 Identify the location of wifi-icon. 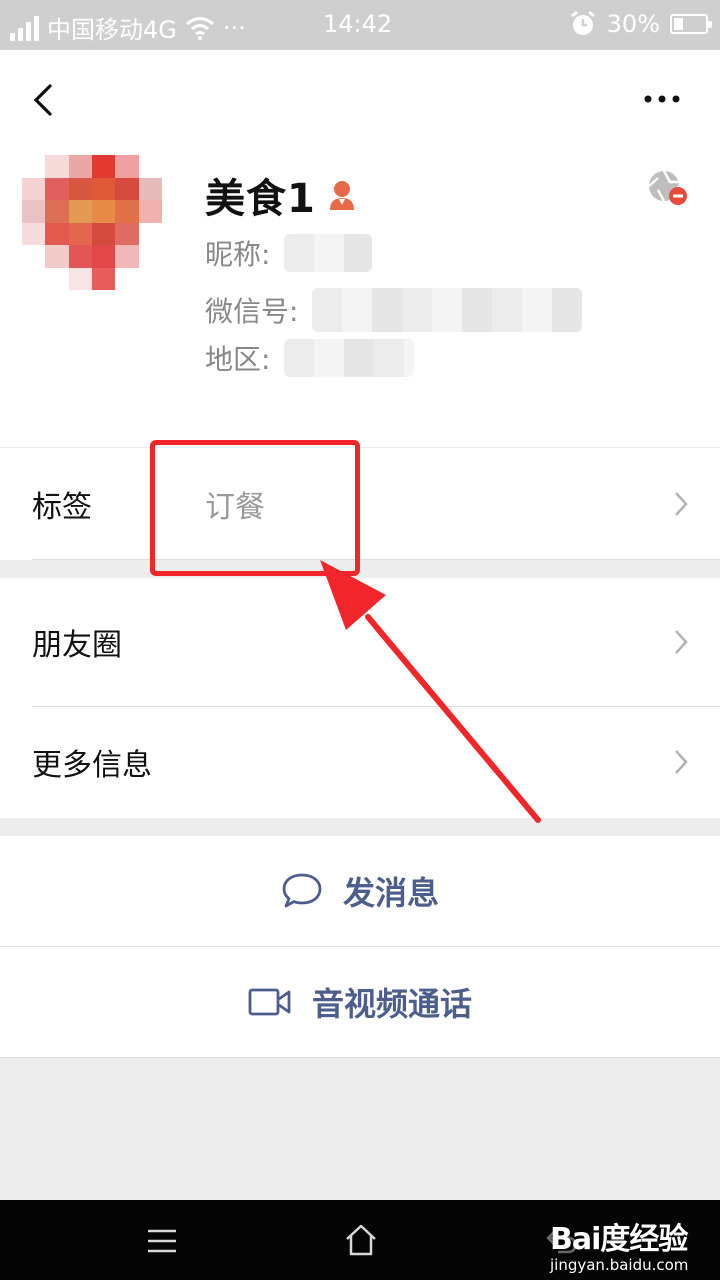
(199, 28).